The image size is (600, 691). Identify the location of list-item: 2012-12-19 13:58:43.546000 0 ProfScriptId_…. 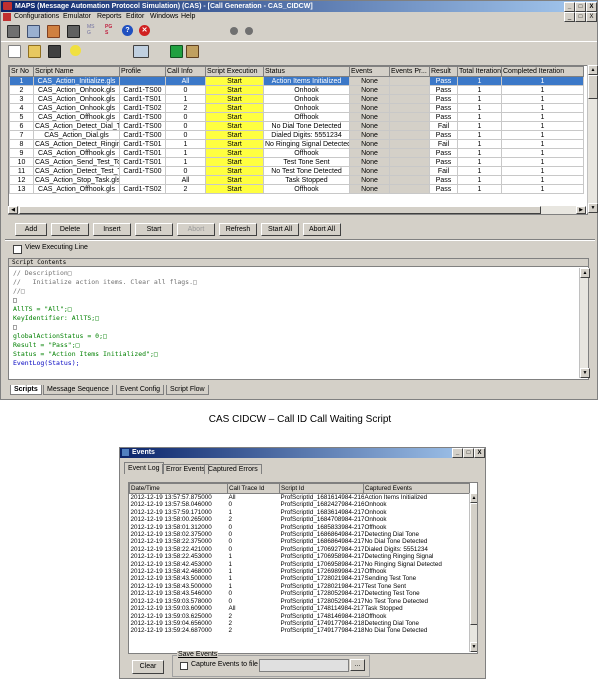
(300, 593).